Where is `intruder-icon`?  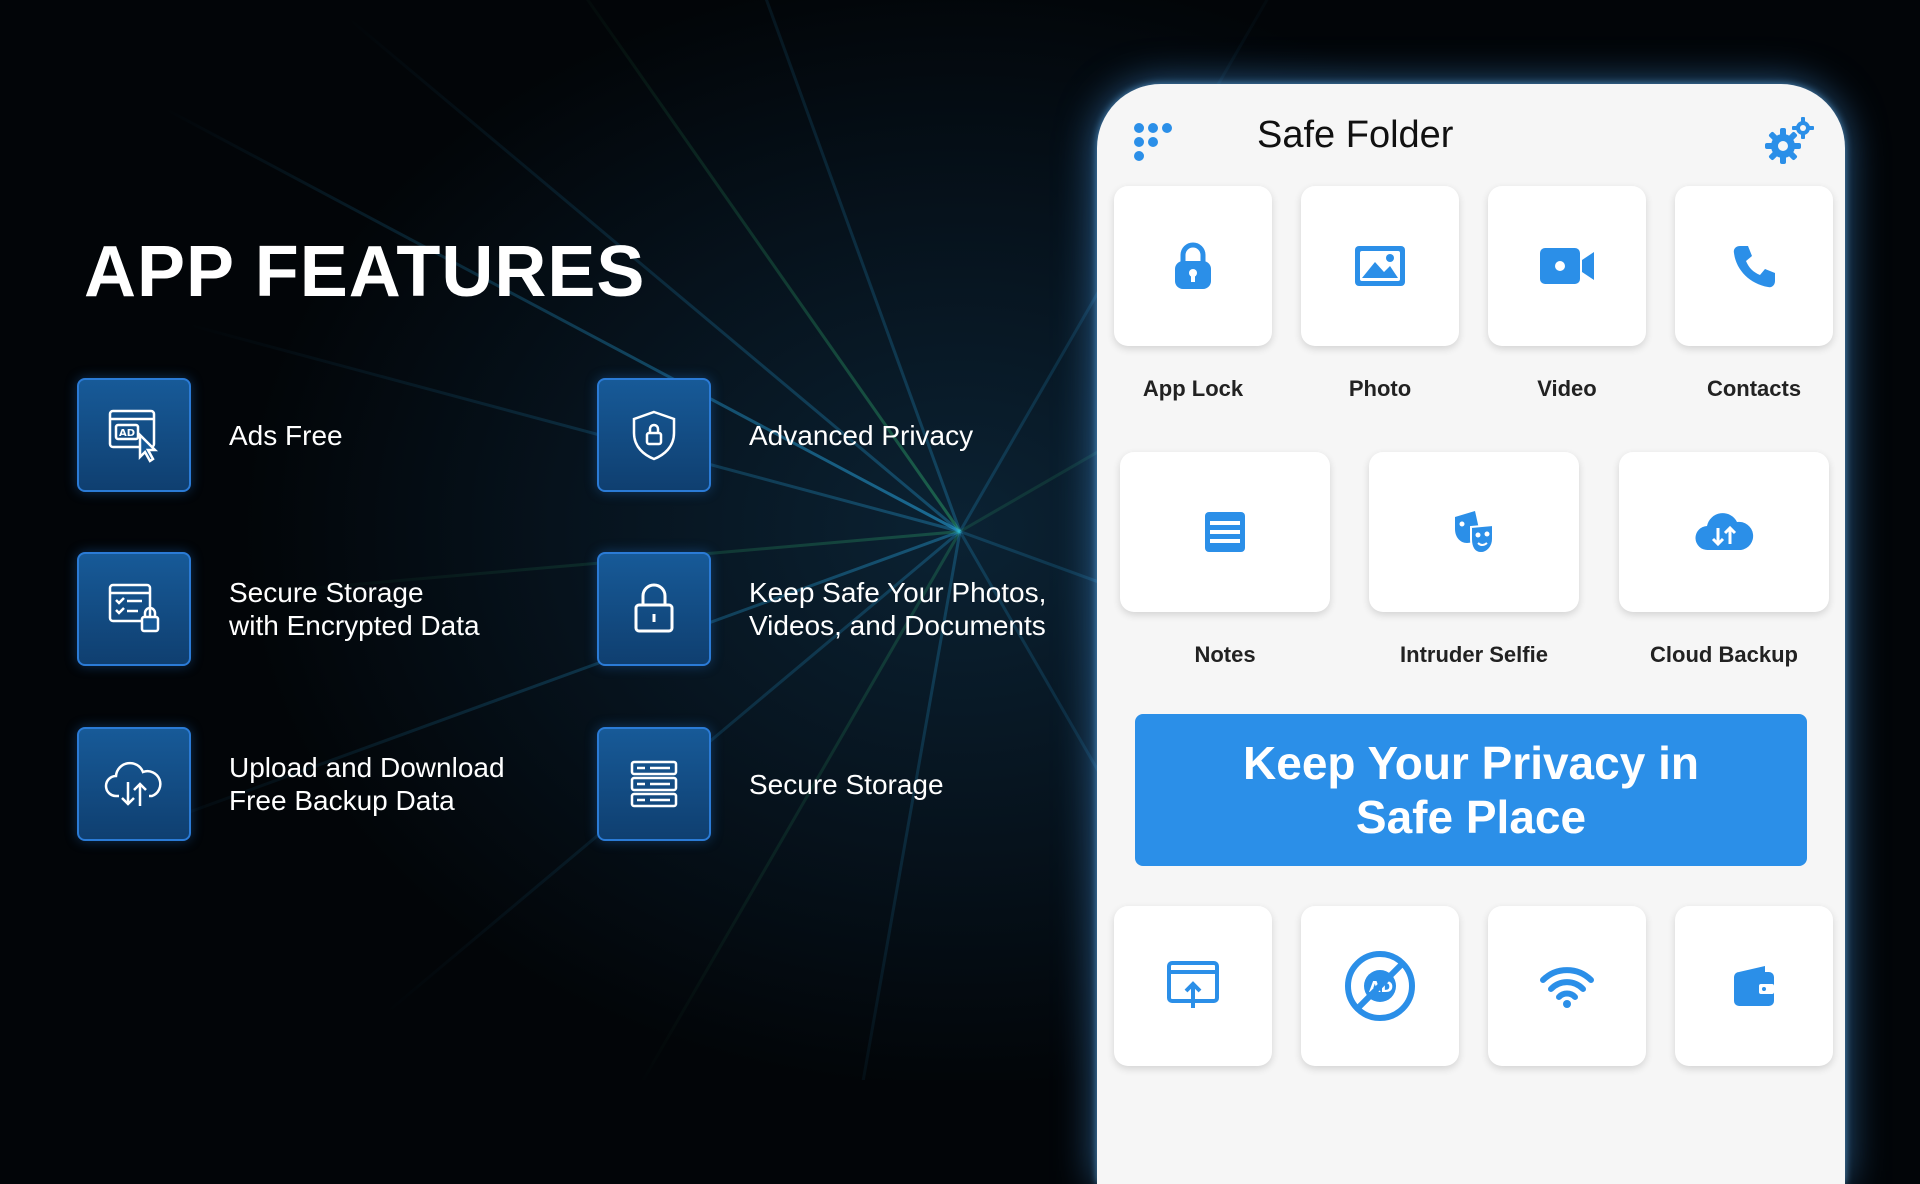
intruder-icon is located at coordinates (1474, 533).